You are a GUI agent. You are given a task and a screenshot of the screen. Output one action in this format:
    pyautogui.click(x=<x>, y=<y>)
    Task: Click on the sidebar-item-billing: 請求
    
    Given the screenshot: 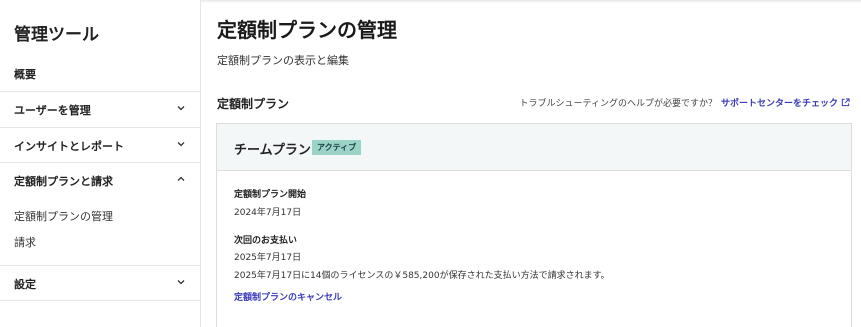 What is the action you would take?
    pyautogui.click(x=25, y=242)
    